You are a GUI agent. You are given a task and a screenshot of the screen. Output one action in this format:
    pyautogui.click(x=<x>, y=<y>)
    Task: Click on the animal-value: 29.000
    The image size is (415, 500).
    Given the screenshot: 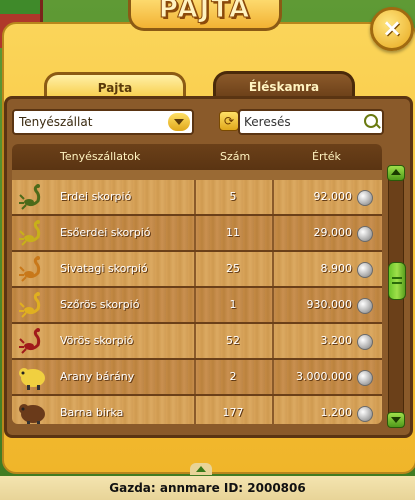 What is the action you would take?
    pyautogui.click(x=333, y=232)
    